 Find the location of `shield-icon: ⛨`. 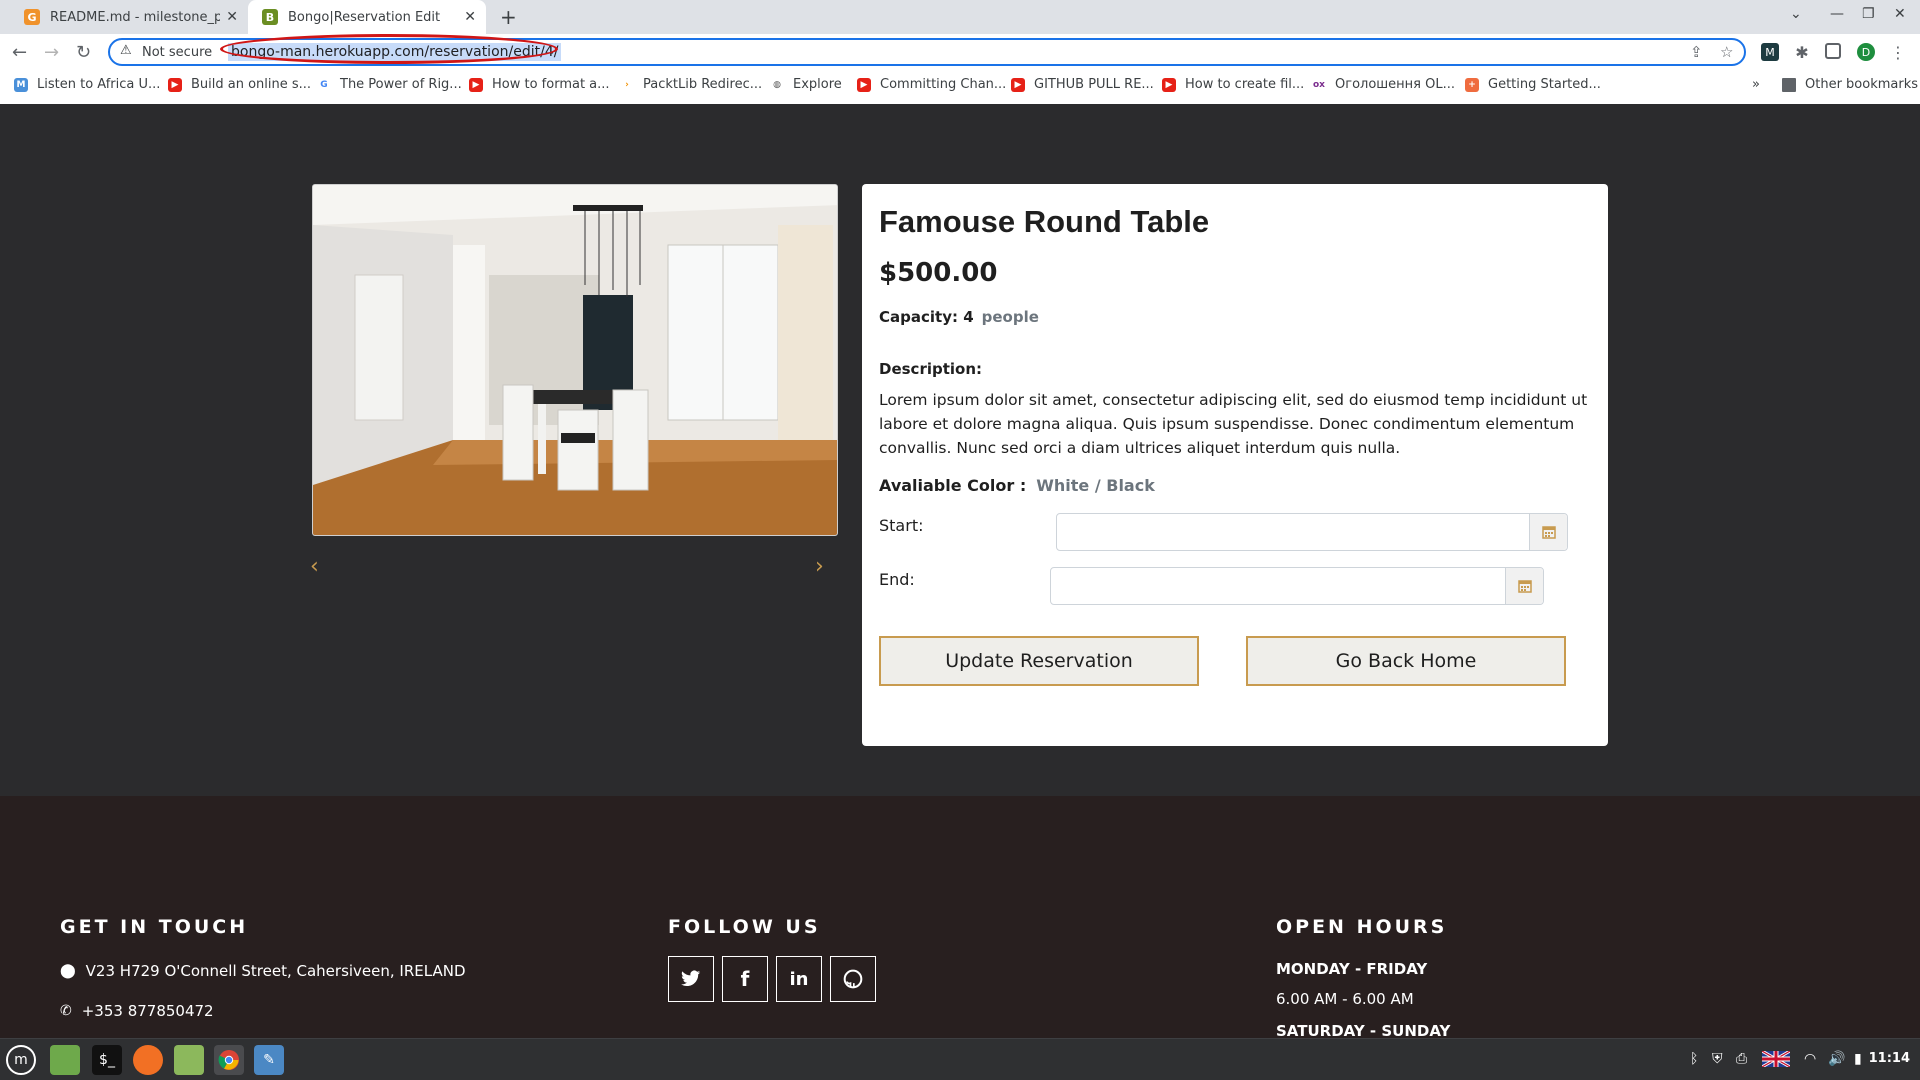

shield-icon: ⛨ is located at coordinates (1717, 1059).